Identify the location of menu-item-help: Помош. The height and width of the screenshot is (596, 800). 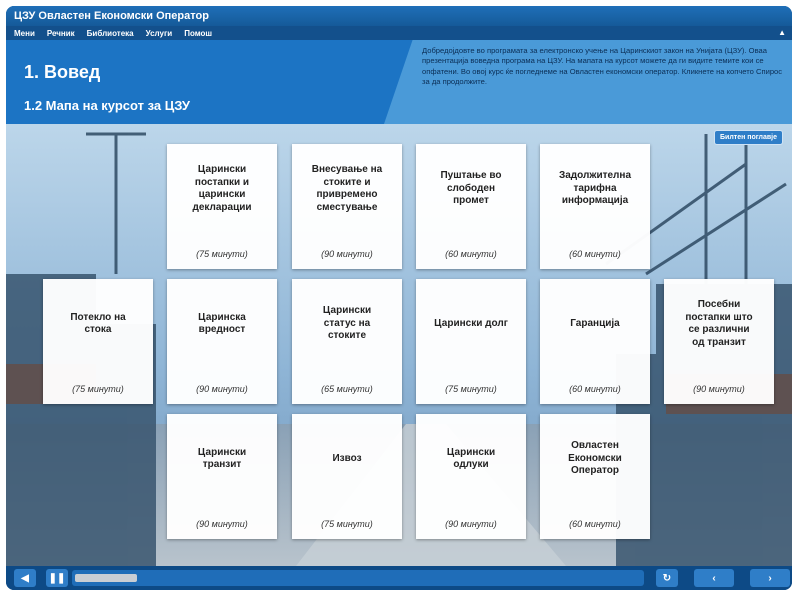
(198, 33).